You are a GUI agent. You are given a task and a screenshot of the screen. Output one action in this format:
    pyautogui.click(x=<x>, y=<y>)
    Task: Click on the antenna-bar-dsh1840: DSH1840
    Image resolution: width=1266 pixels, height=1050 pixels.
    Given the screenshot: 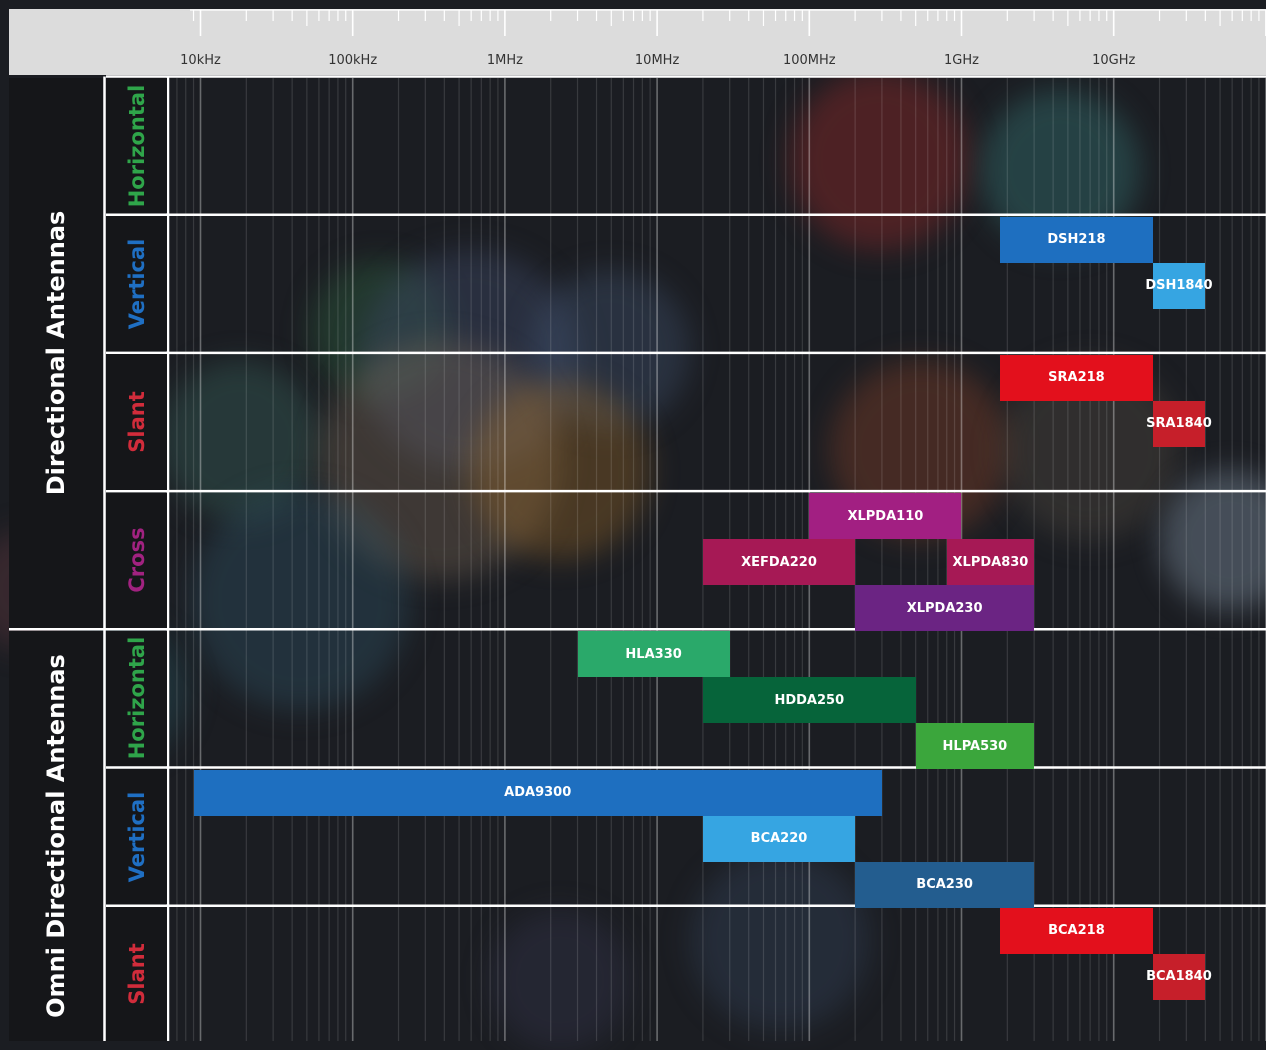 What is the action you would take?
    pyautogui.click(x=1179, y=285)
    